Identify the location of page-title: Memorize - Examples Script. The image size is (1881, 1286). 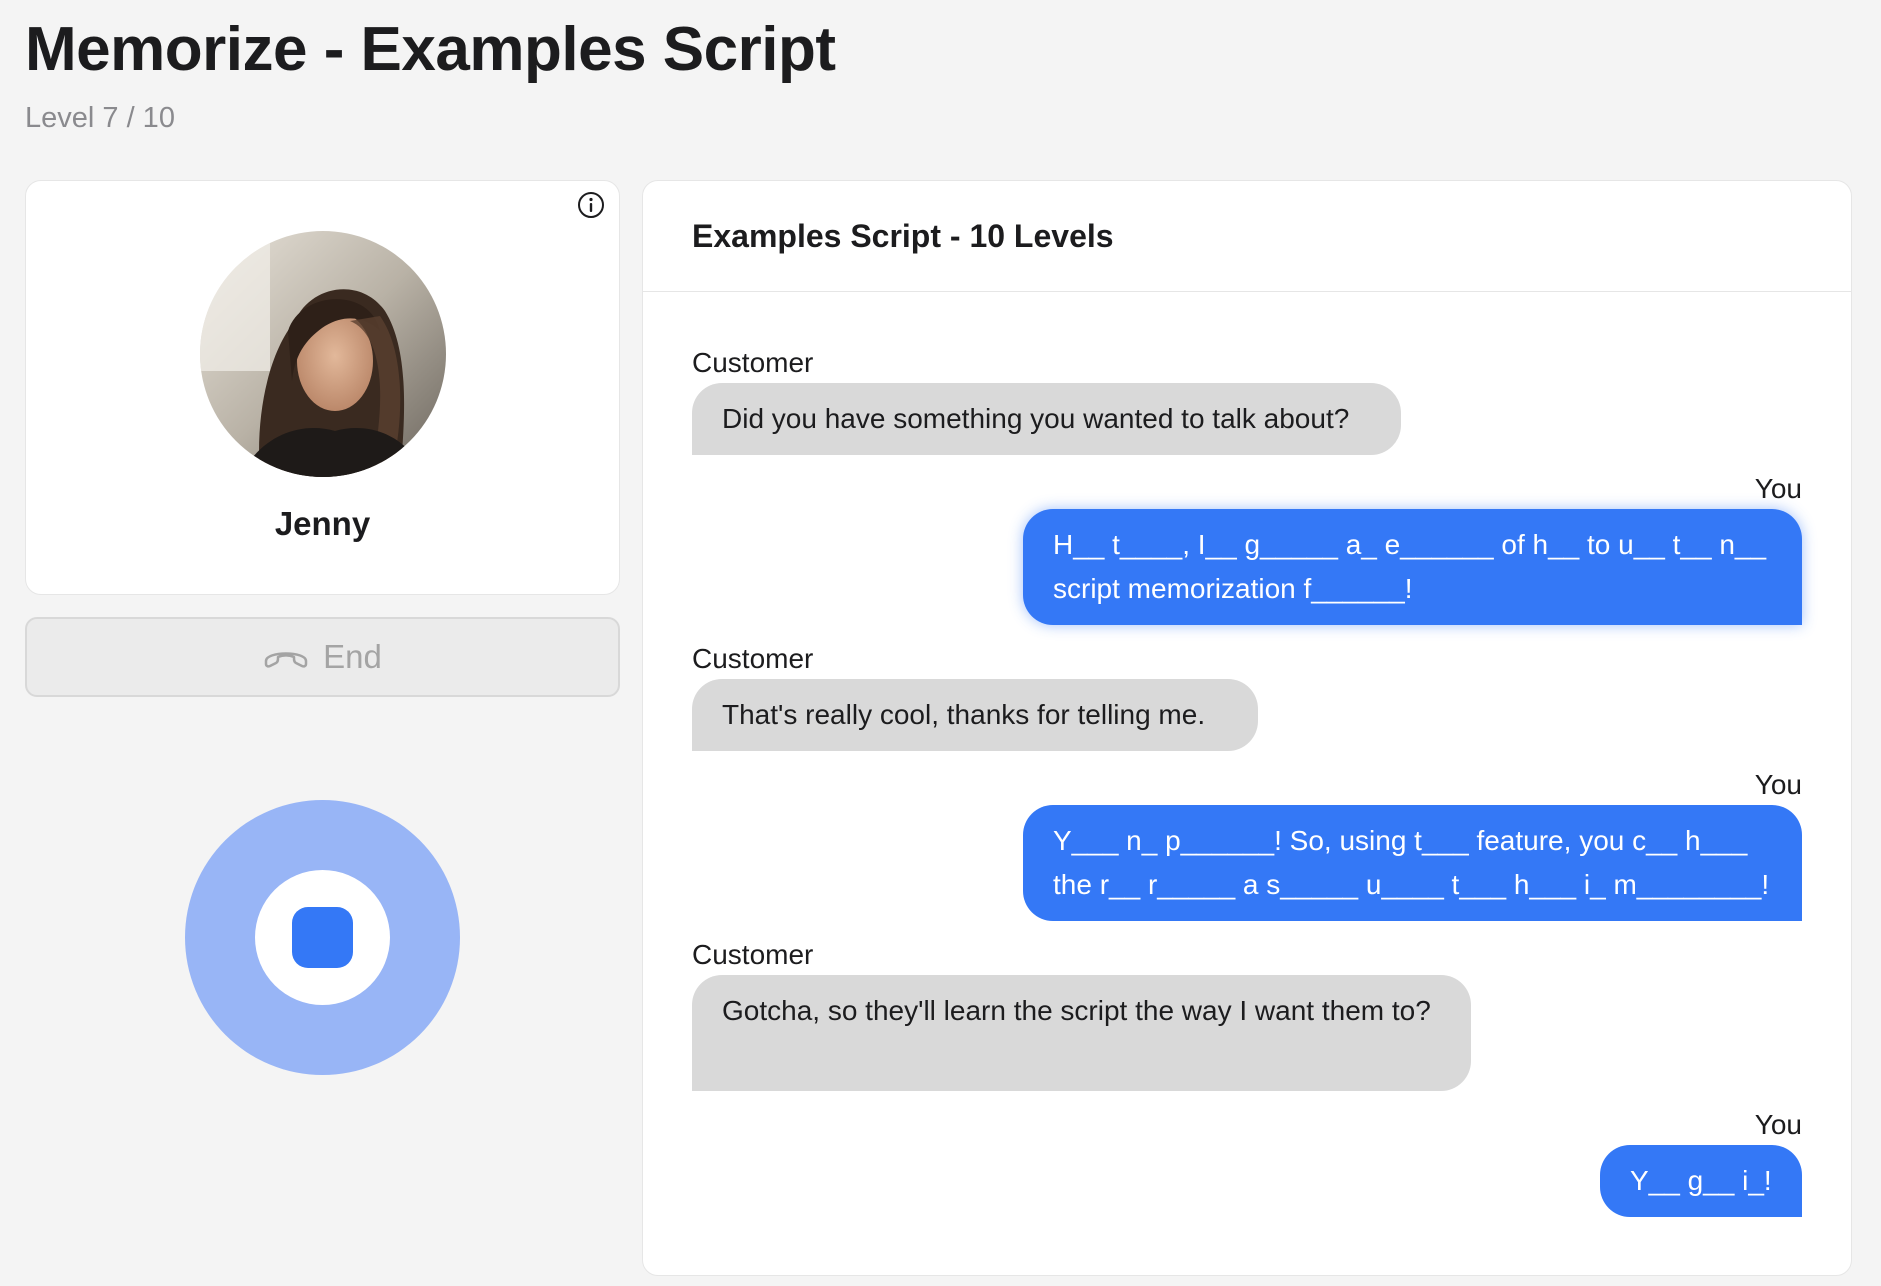
(430, 49).